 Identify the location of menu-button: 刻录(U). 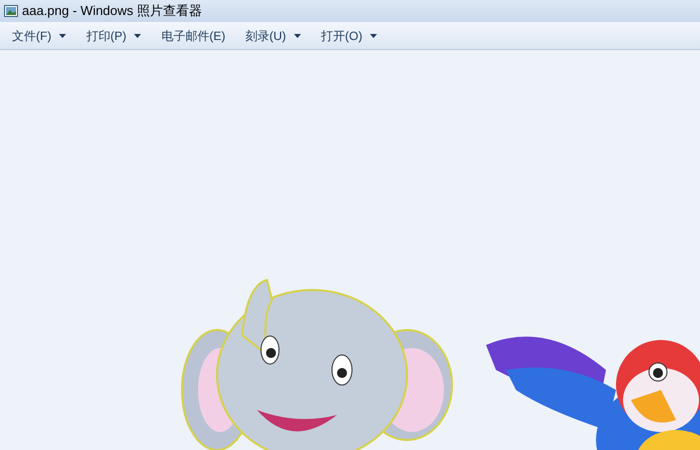
(273, 35).